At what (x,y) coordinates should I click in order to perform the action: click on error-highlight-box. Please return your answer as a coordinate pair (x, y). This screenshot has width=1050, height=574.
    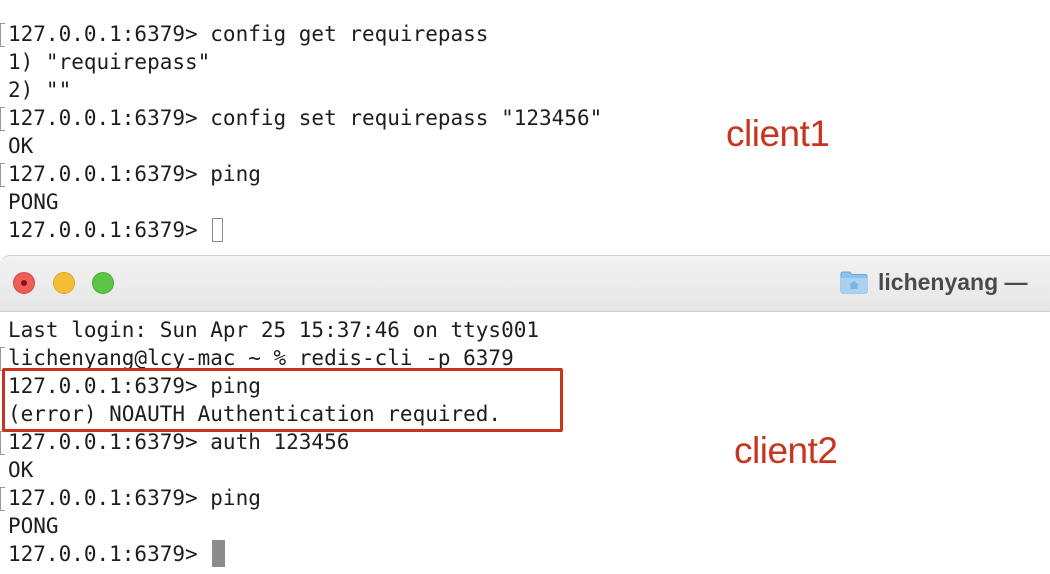
    Looking at the image, I should click on (282, 400).